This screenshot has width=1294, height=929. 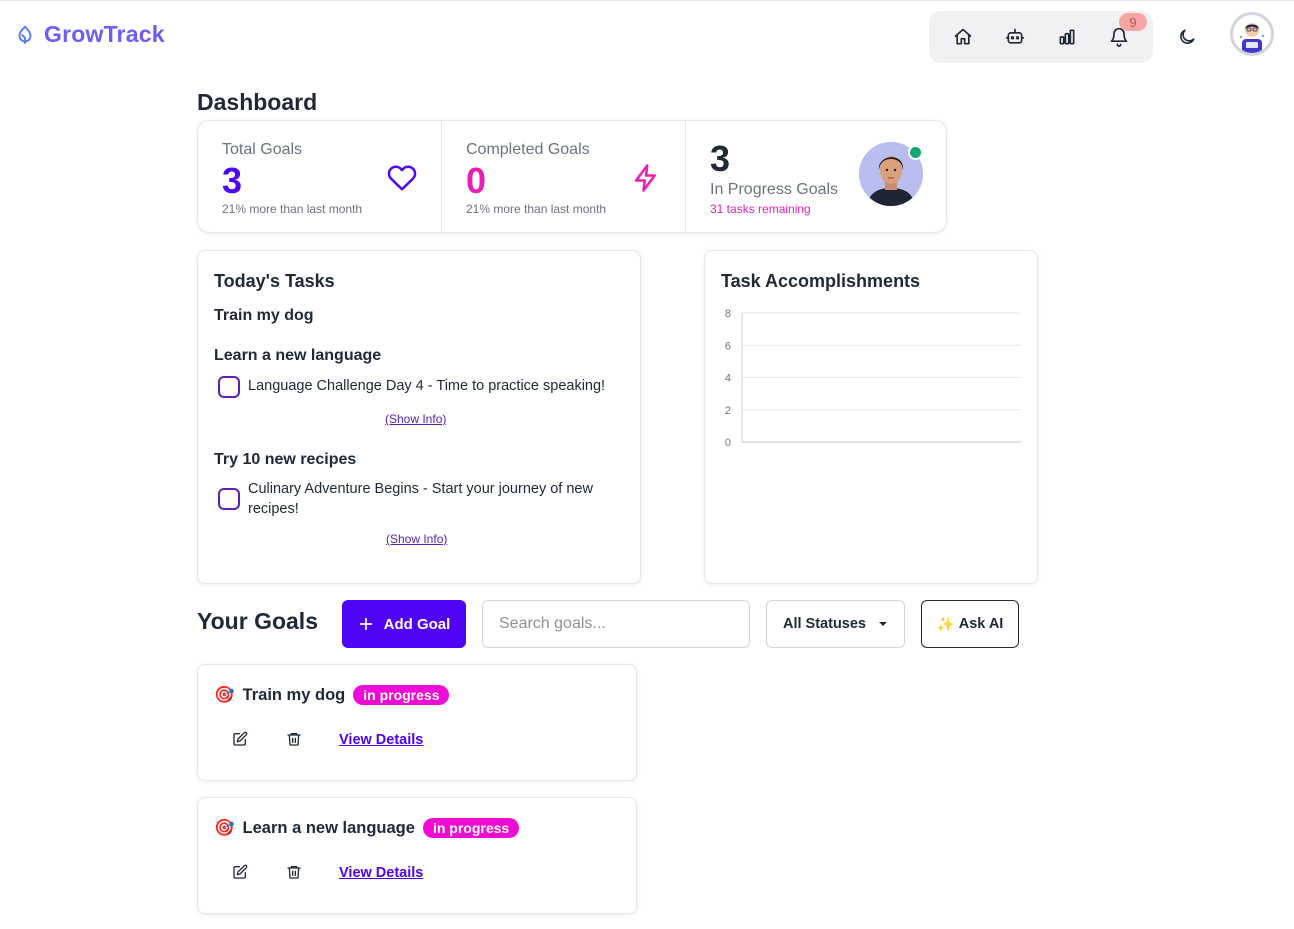 What do you see at coordinates (104, 34) in the screenshot?
I see `app-name: GrowTrack` at bounding box center [104, 34].